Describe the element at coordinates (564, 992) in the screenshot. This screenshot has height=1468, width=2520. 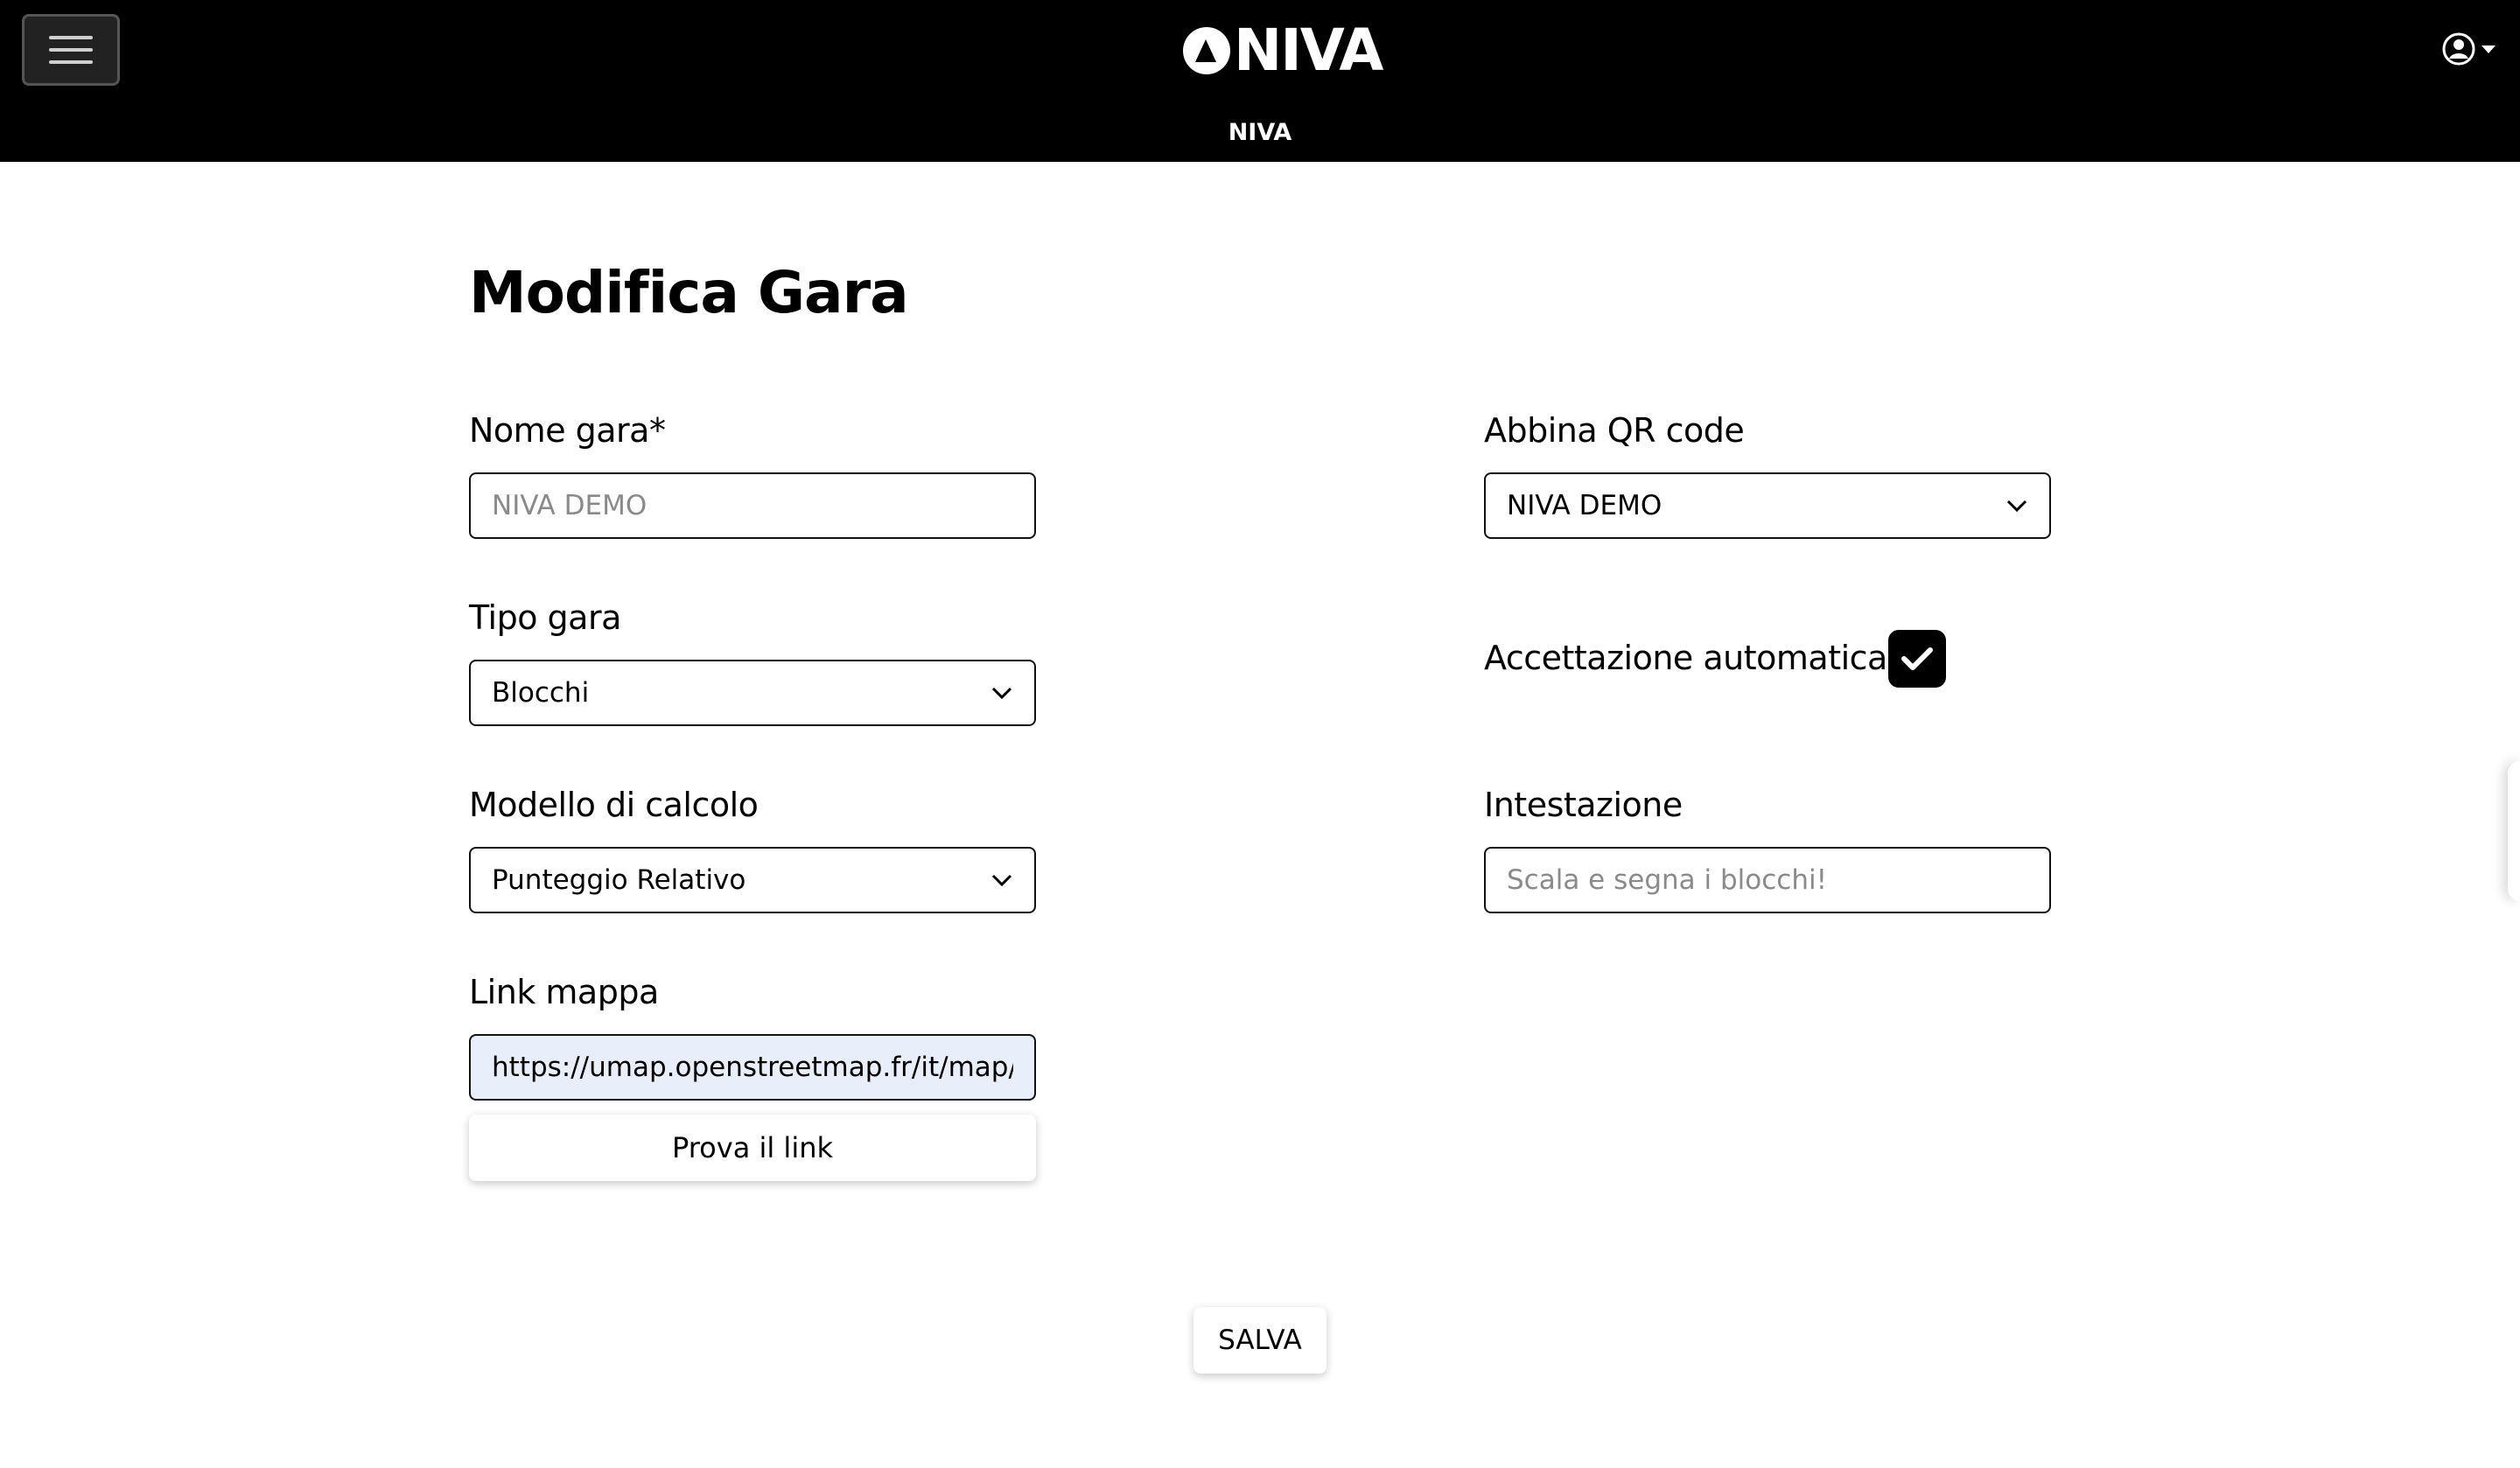
I see `link-mappa-label: Link mappa` at that location.